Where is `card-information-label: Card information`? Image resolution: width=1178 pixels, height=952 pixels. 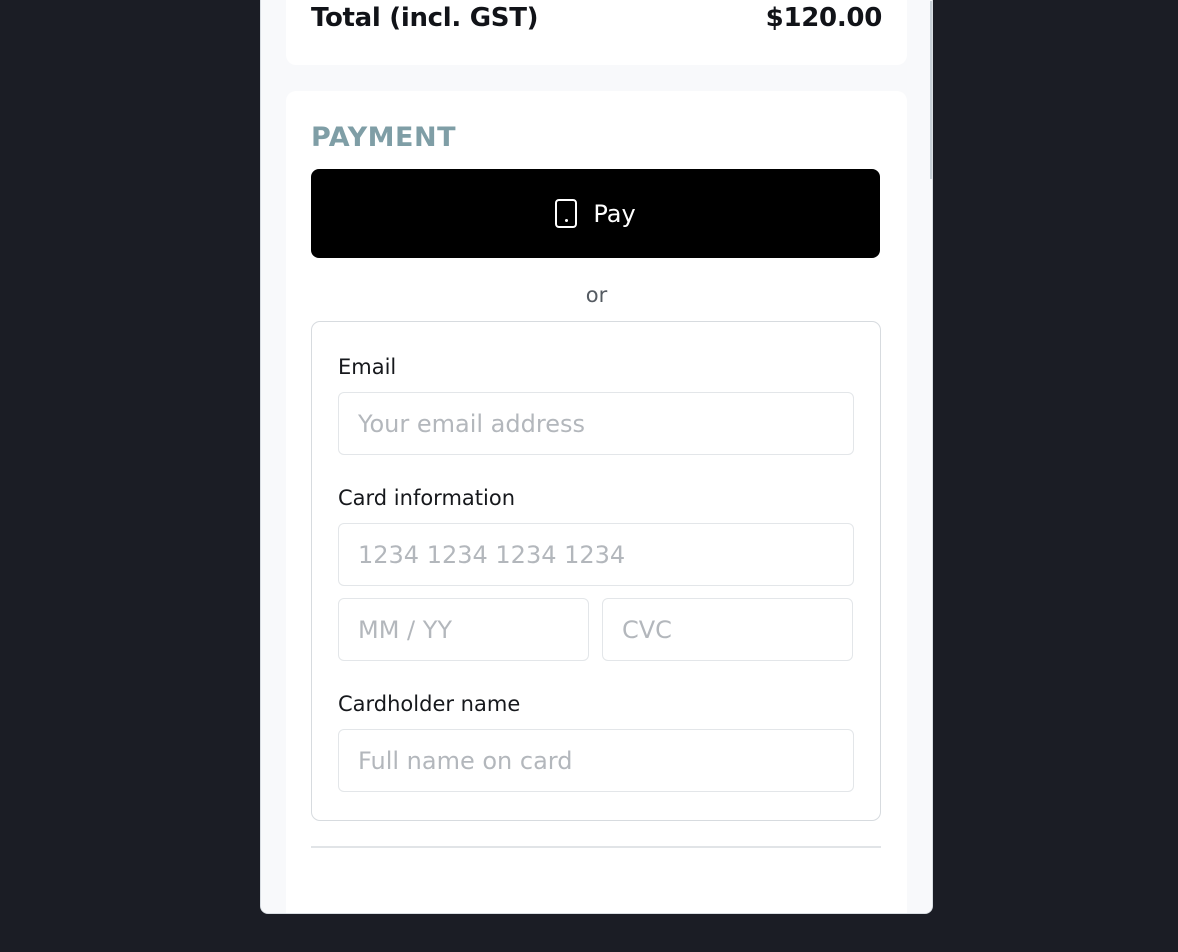 card-information-label: Card information is located at coordinates (427, 498).